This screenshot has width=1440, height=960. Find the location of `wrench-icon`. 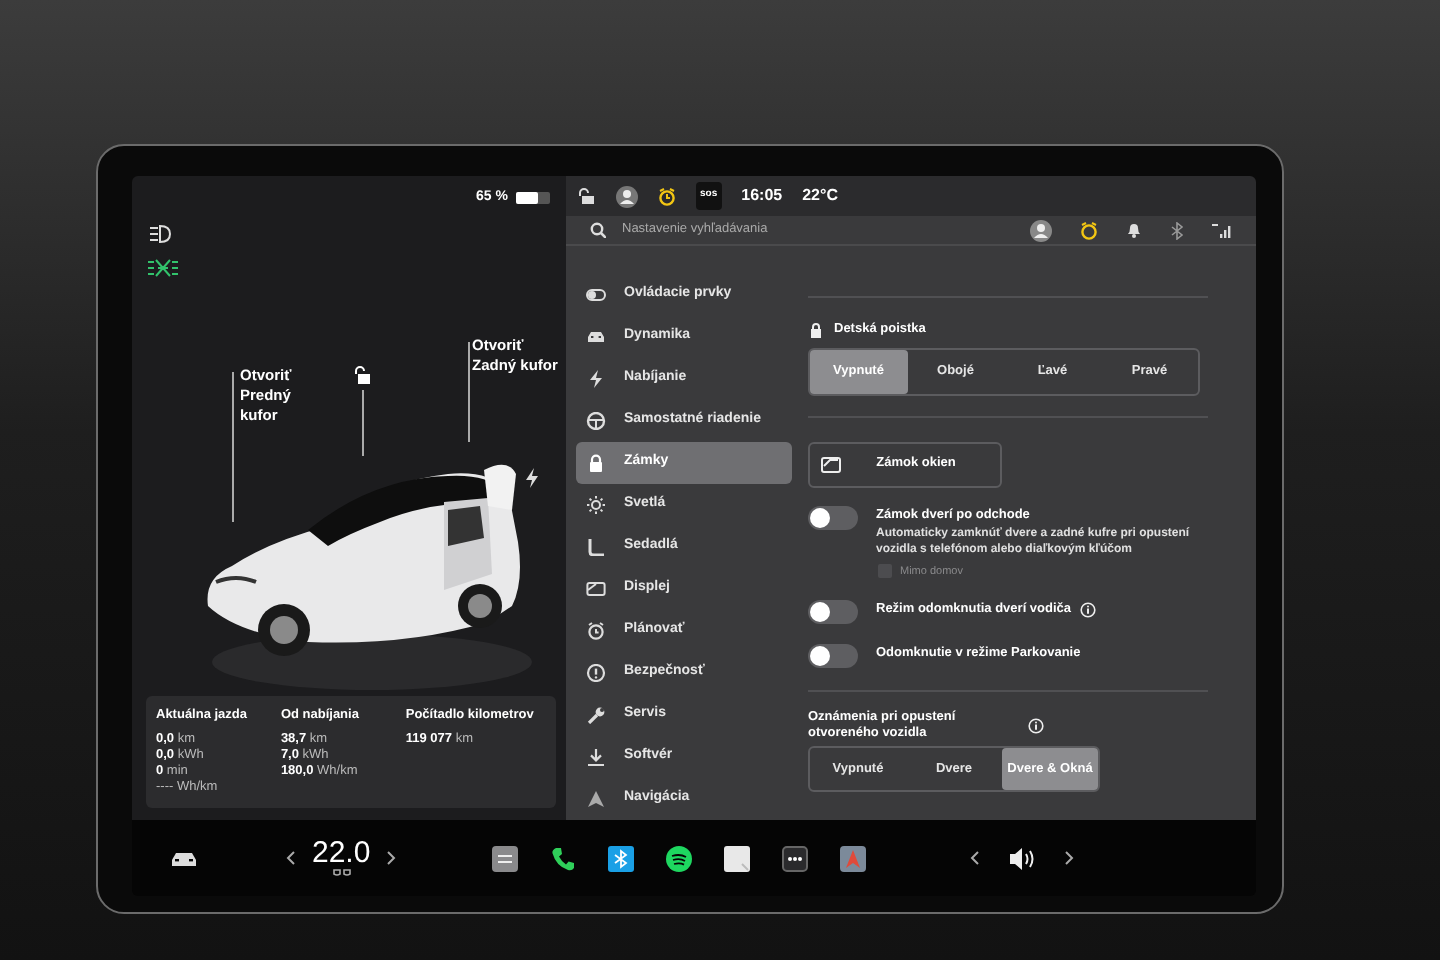

wrench-icon is located at coordinates (596, 715).